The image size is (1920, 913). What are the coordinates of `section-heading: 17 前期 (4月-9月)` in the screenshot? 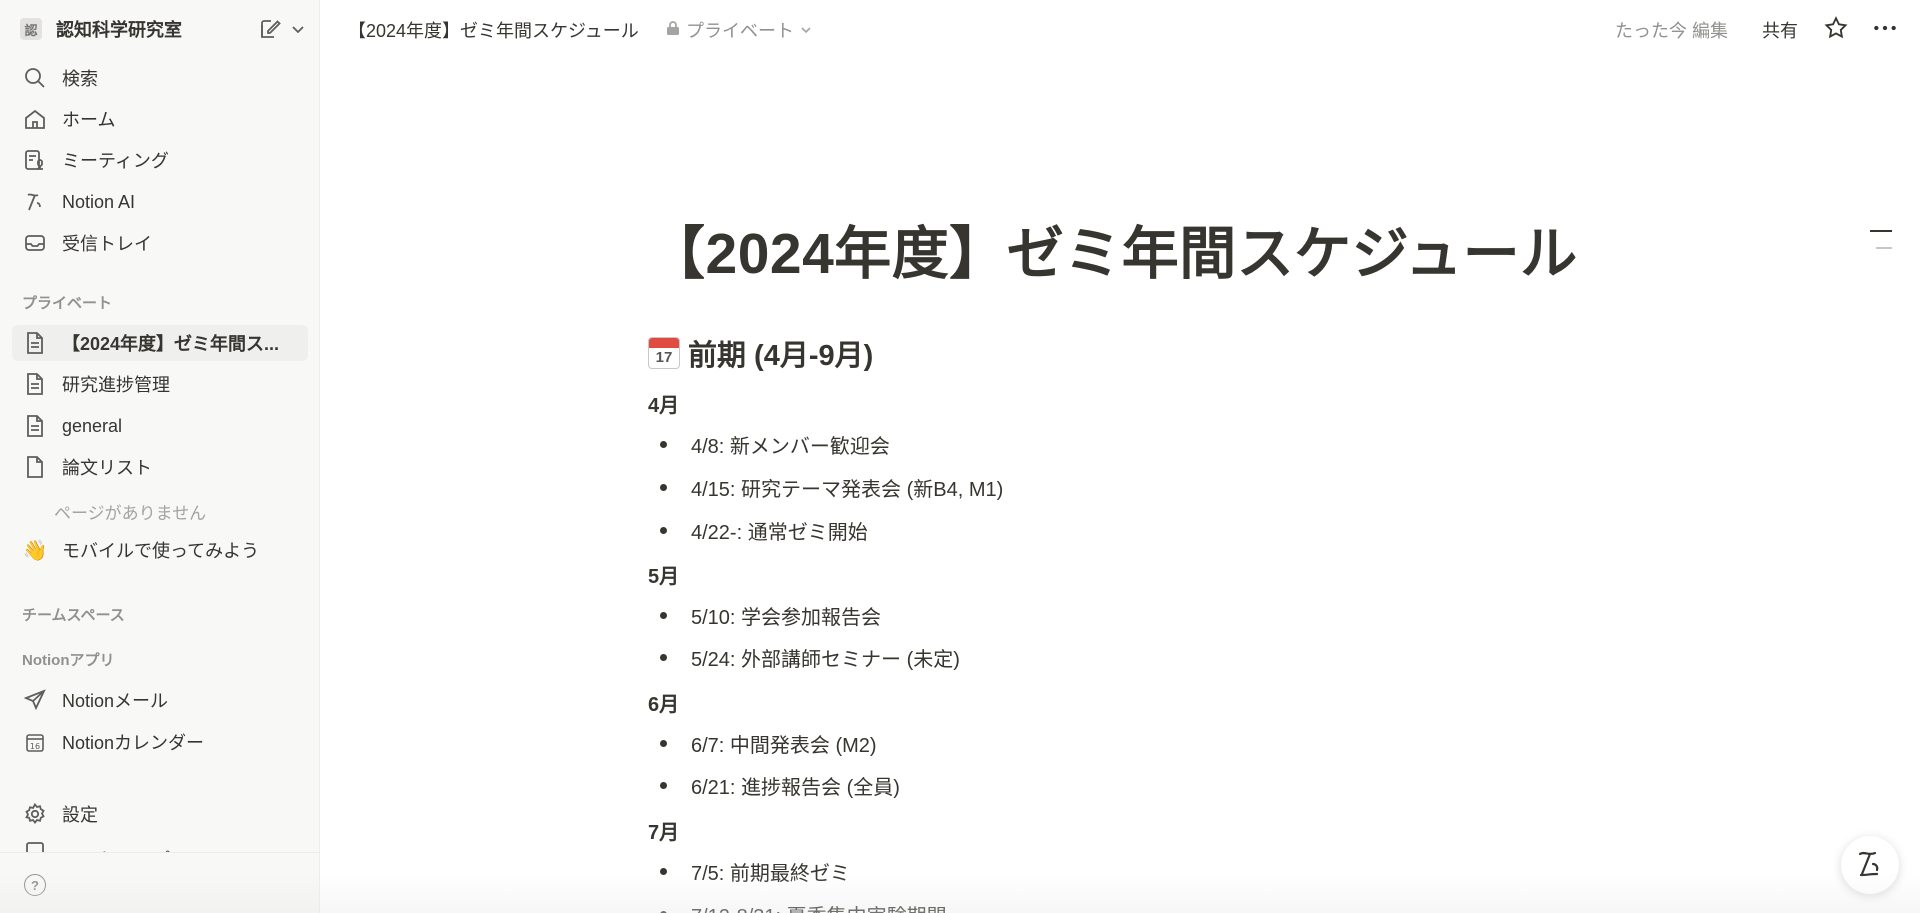 It's located at (760, 353).